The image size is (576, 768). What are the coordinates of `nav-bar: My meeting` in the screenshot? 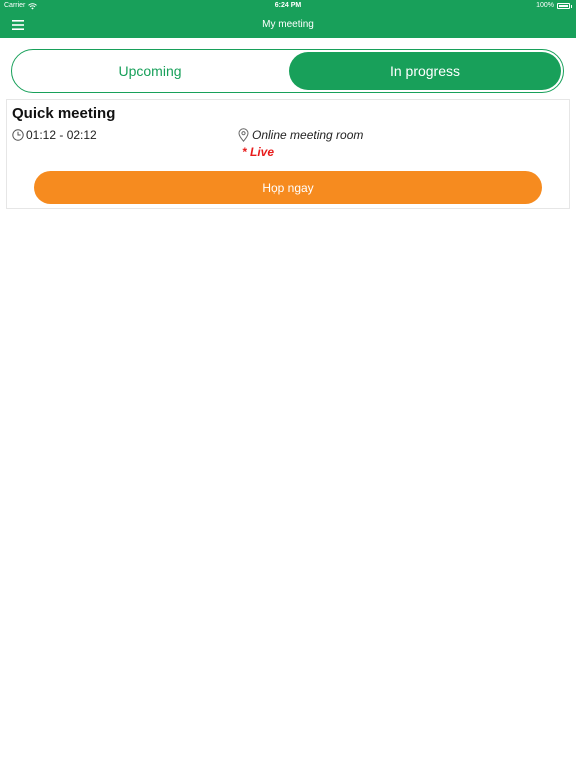 It's located at (288, 25).